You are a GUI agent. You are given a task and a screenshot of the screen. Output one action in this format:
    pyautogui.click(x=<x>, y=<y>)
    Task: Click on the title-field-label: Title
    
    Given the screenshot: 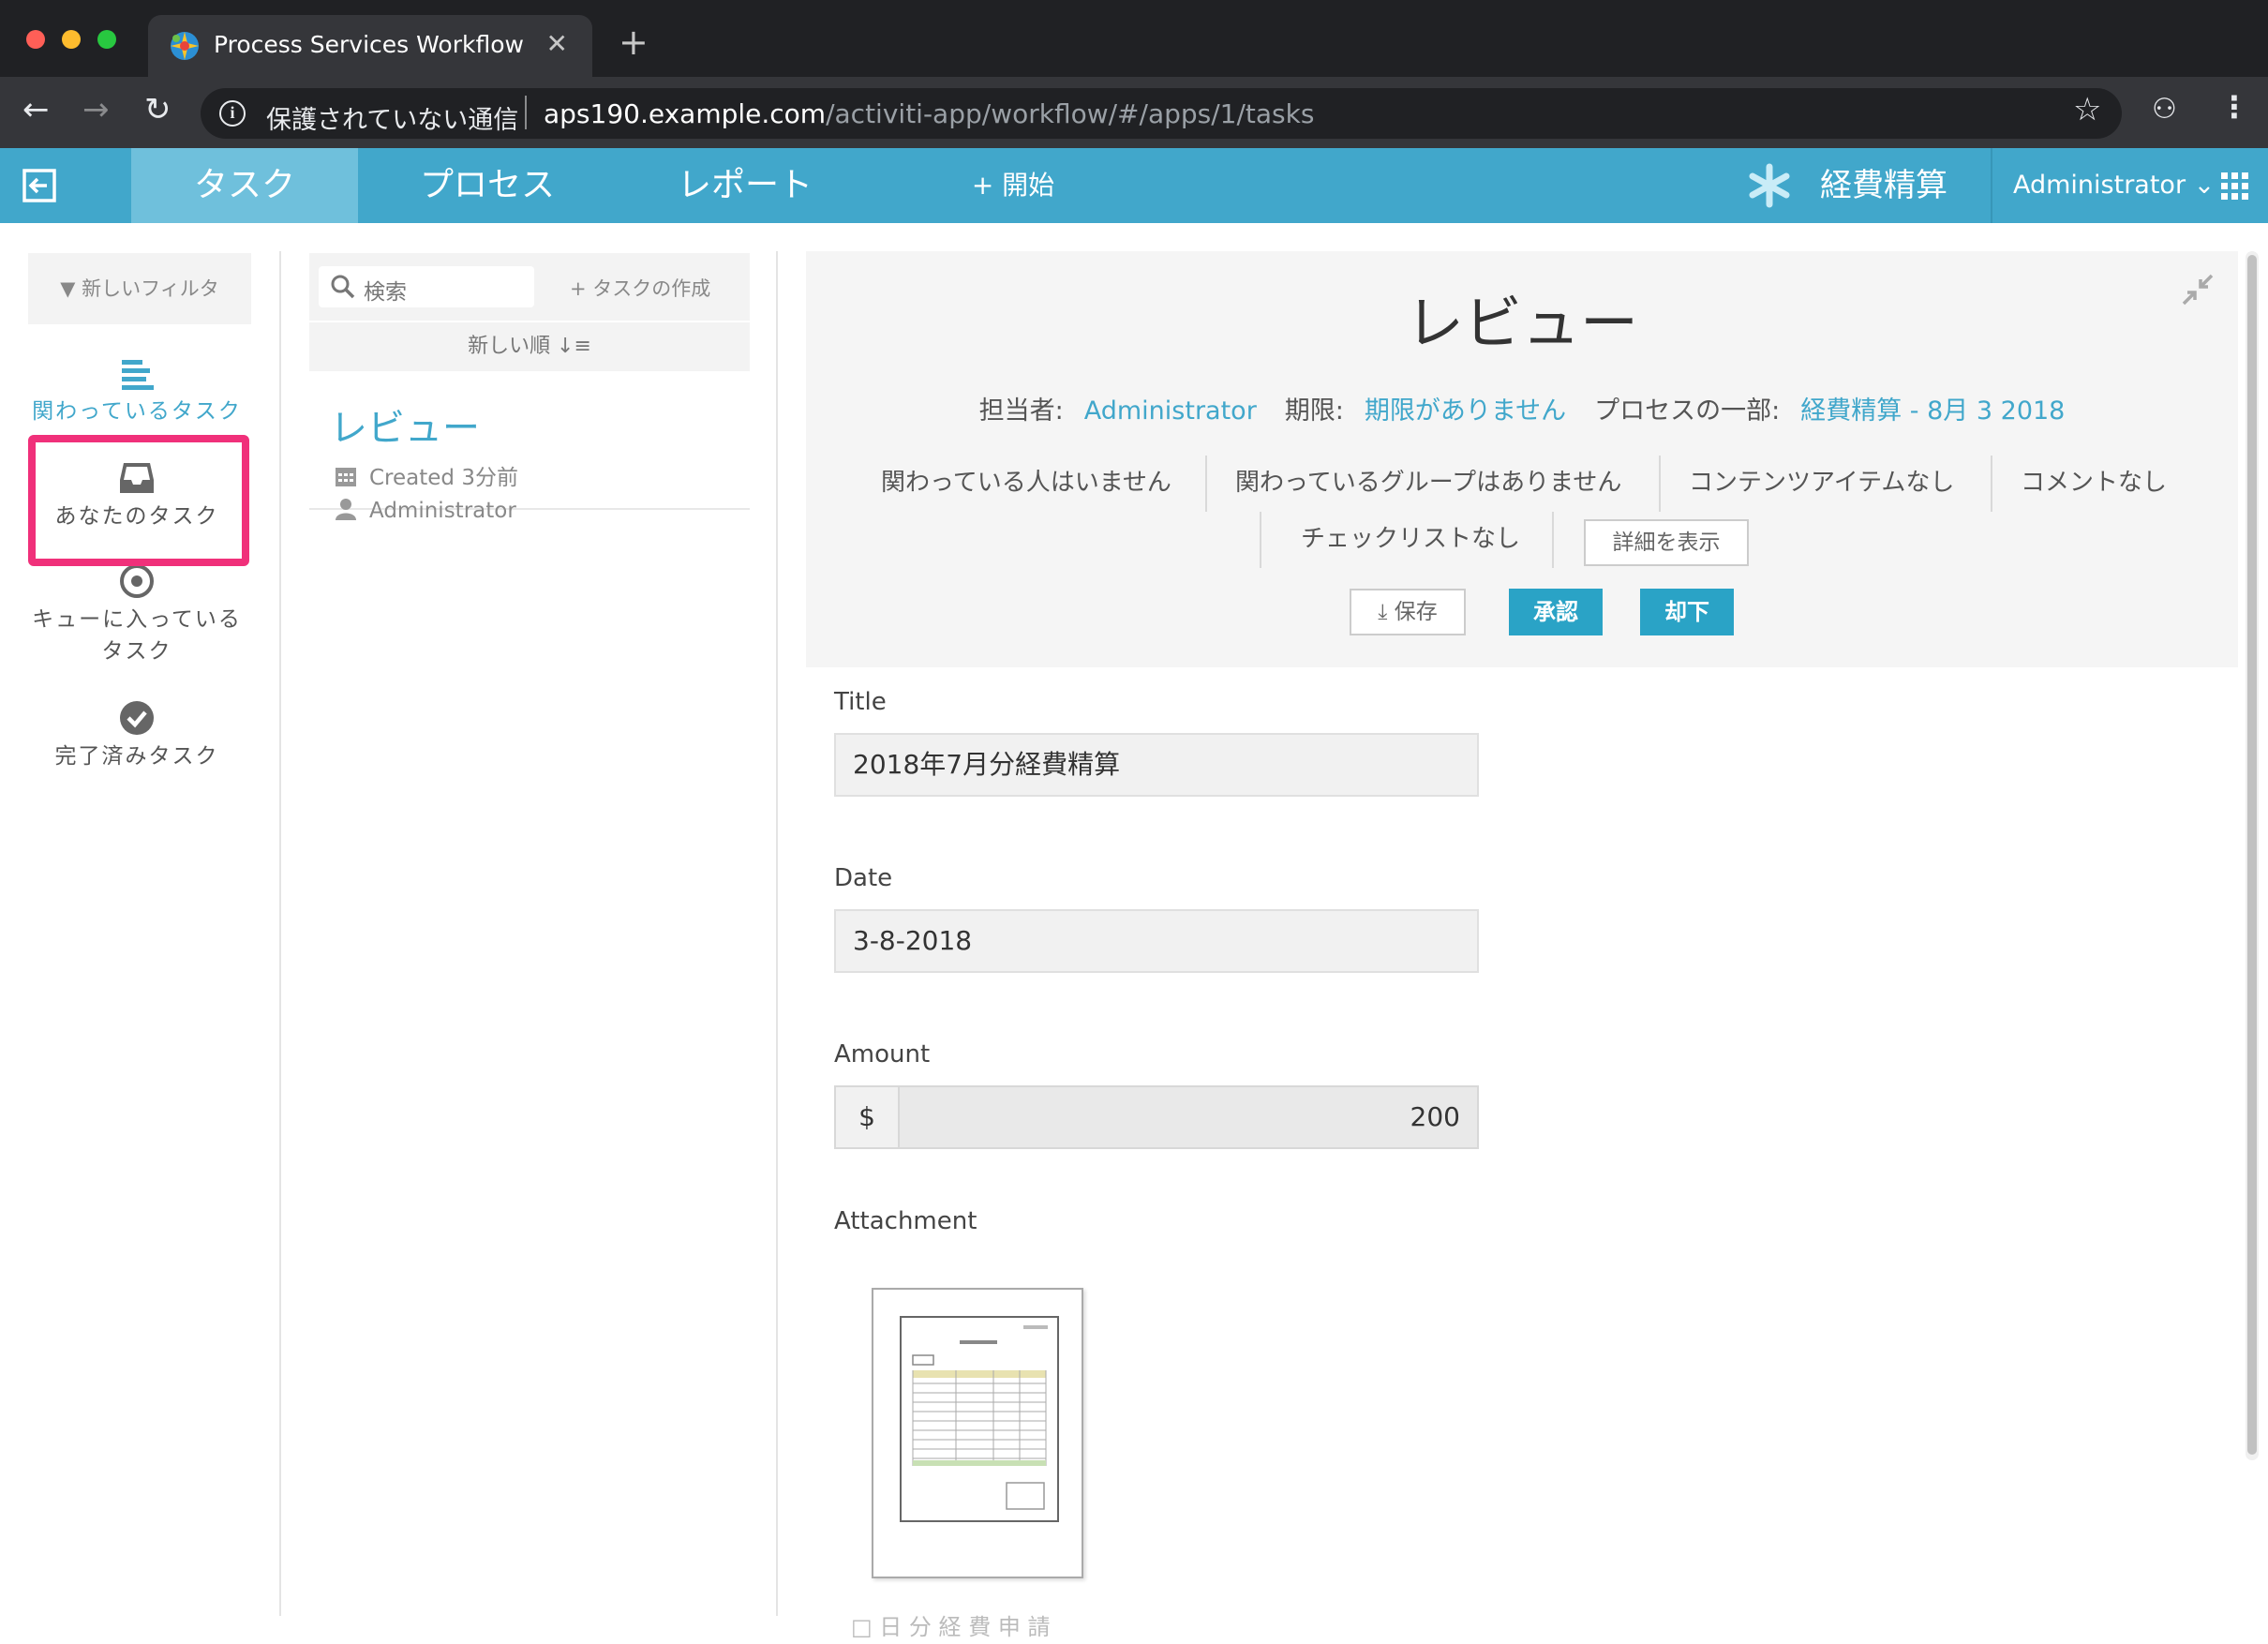 What is the action you would take?
    pyautogui.click(x=861, y=702)
    